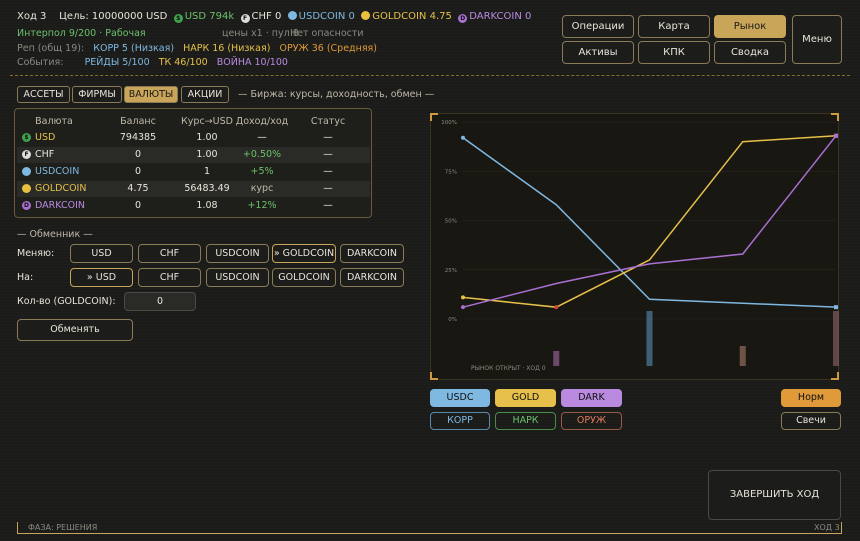 This screenshot has height=541, width=860. What do you see at coordinates (262, 121) in the screenshot?
I see `col-income: Доход/ход` at bounding box center [262, 121].